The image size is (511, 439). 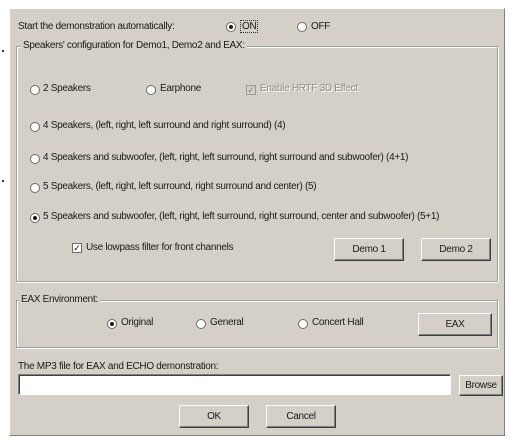 What do you see at coordinates (455, 324) in the screenshot?
I see `eax-button: EAX` at bounding box center [455, 324].